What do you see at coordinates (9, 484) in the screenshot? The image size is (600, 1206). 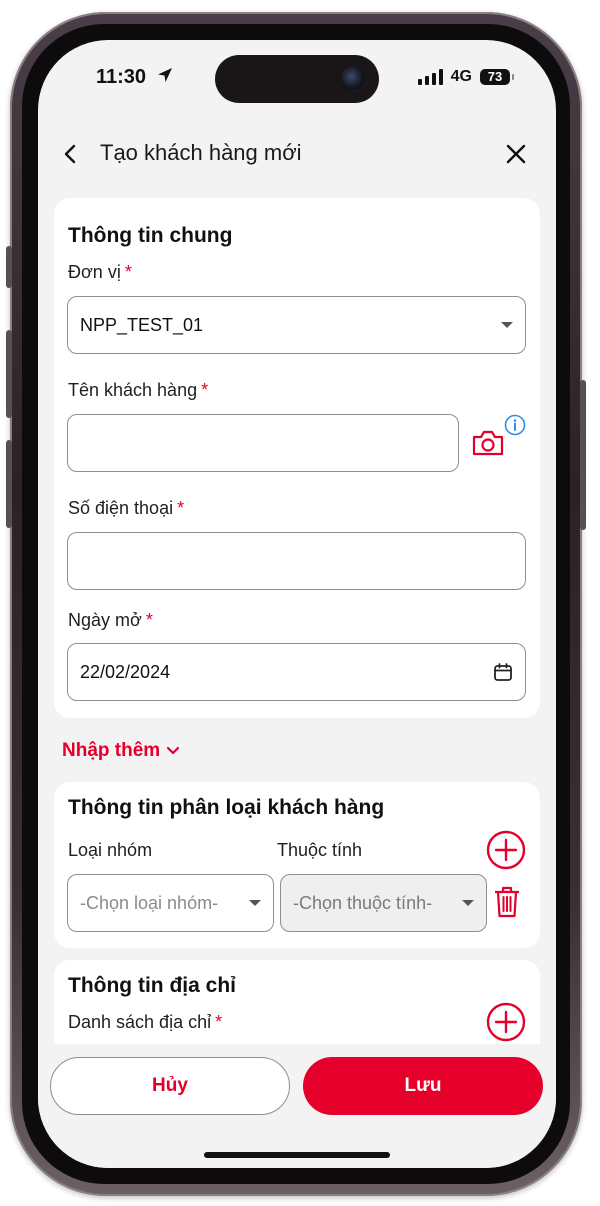 I see `volume-down-button` at bounding box center [9, 484].